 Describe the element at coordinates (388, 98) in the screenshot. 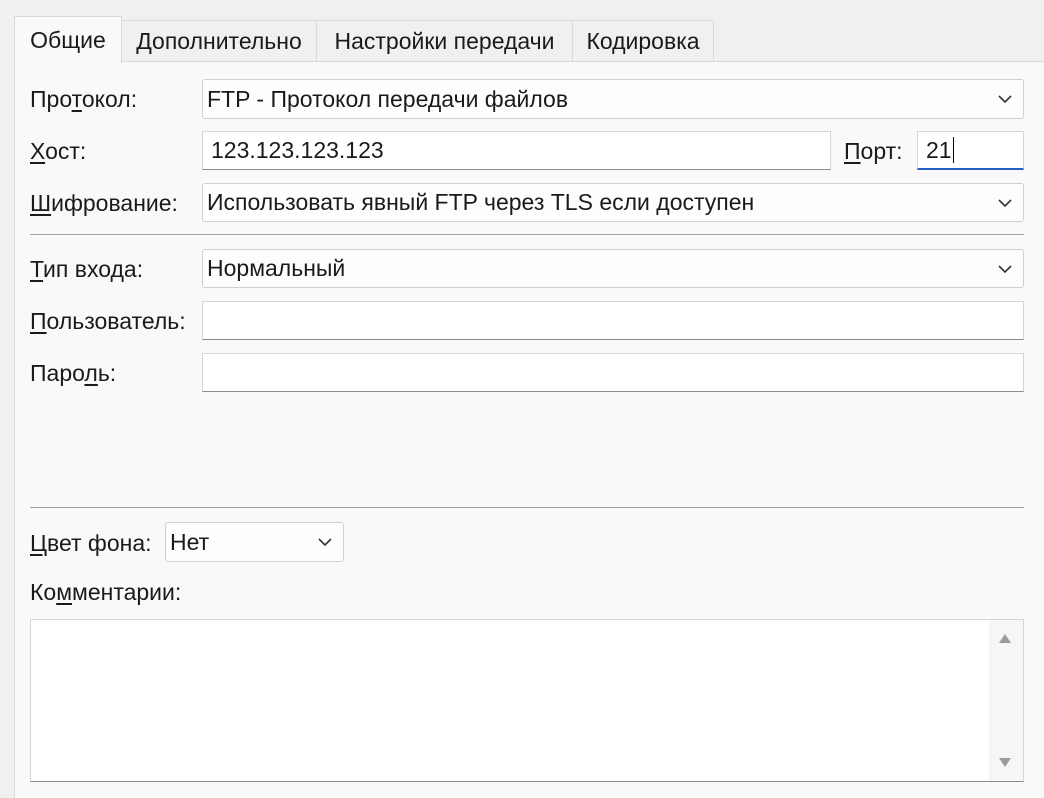

I see `protocol-select-value: FTP - Протокол передачи файлов` at that location.